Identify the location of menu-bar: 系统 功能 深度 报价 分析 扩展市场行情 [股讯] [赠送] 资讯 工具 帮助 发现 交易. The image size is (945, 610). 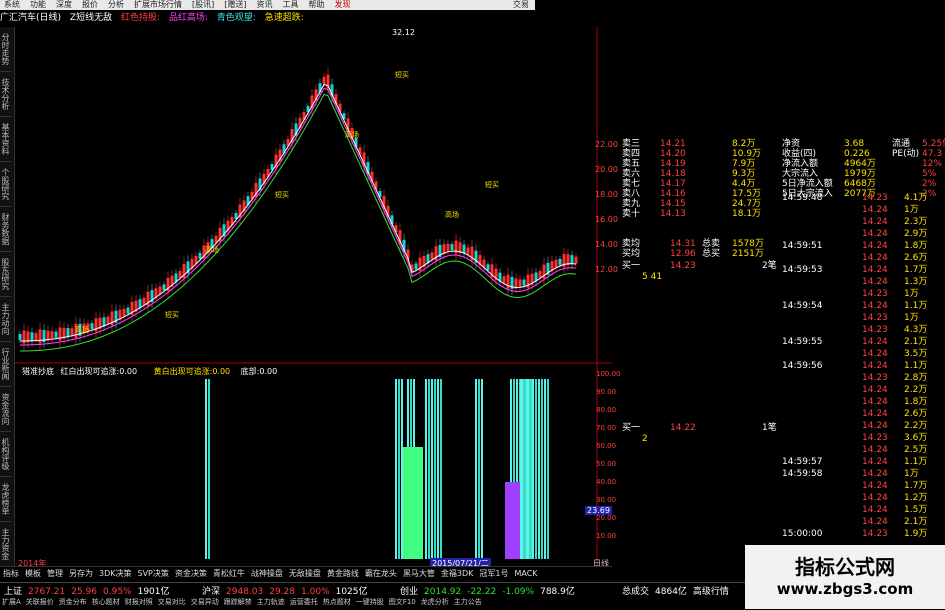
(267, 5).